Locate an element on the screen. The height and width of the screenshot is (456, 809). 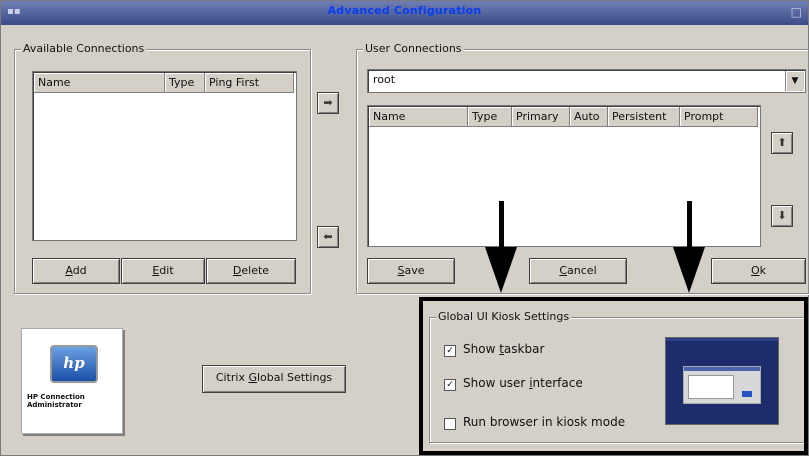
save-label-rest: ave is located at coordinates (414, 270).